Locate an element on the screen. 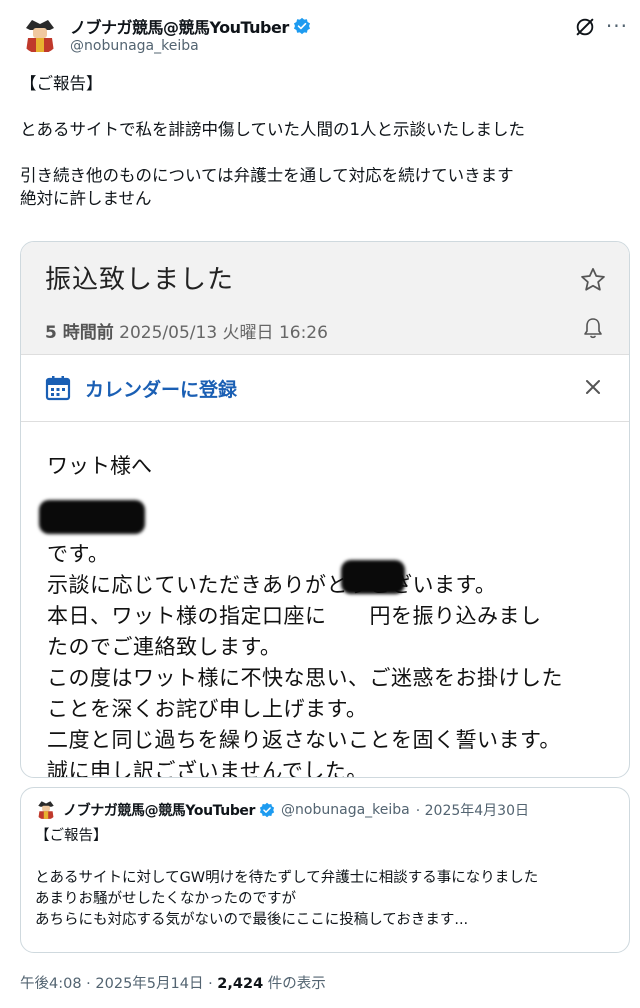  avatar is located at coordinates (40, 34).